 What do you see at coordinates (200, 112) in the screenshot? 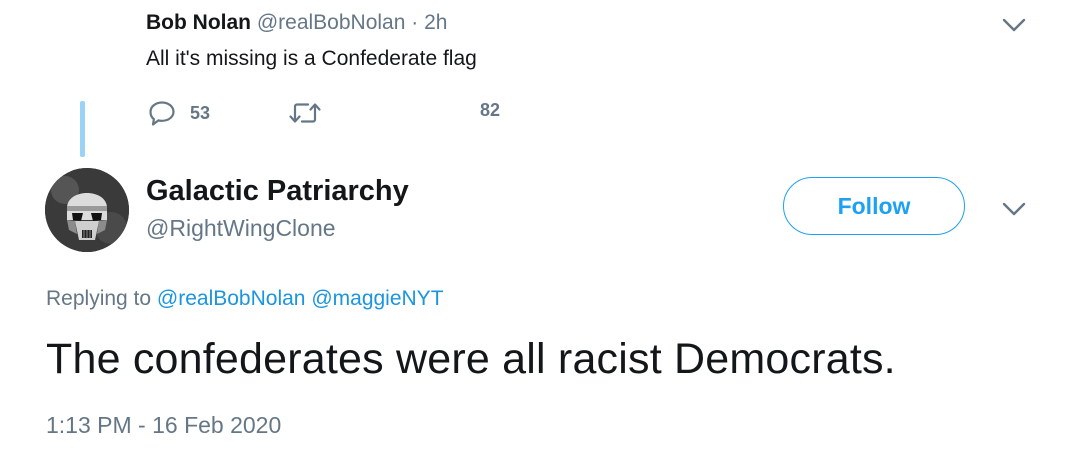
I see `reply-count: 53` at bounding box center [200, 112].